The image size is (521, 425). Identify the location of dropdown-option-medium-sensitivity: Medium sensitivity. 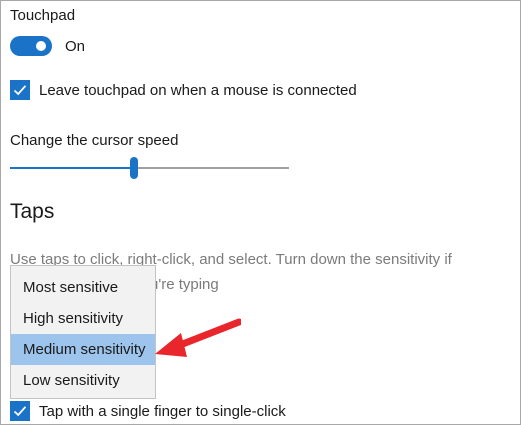
(83, 349).